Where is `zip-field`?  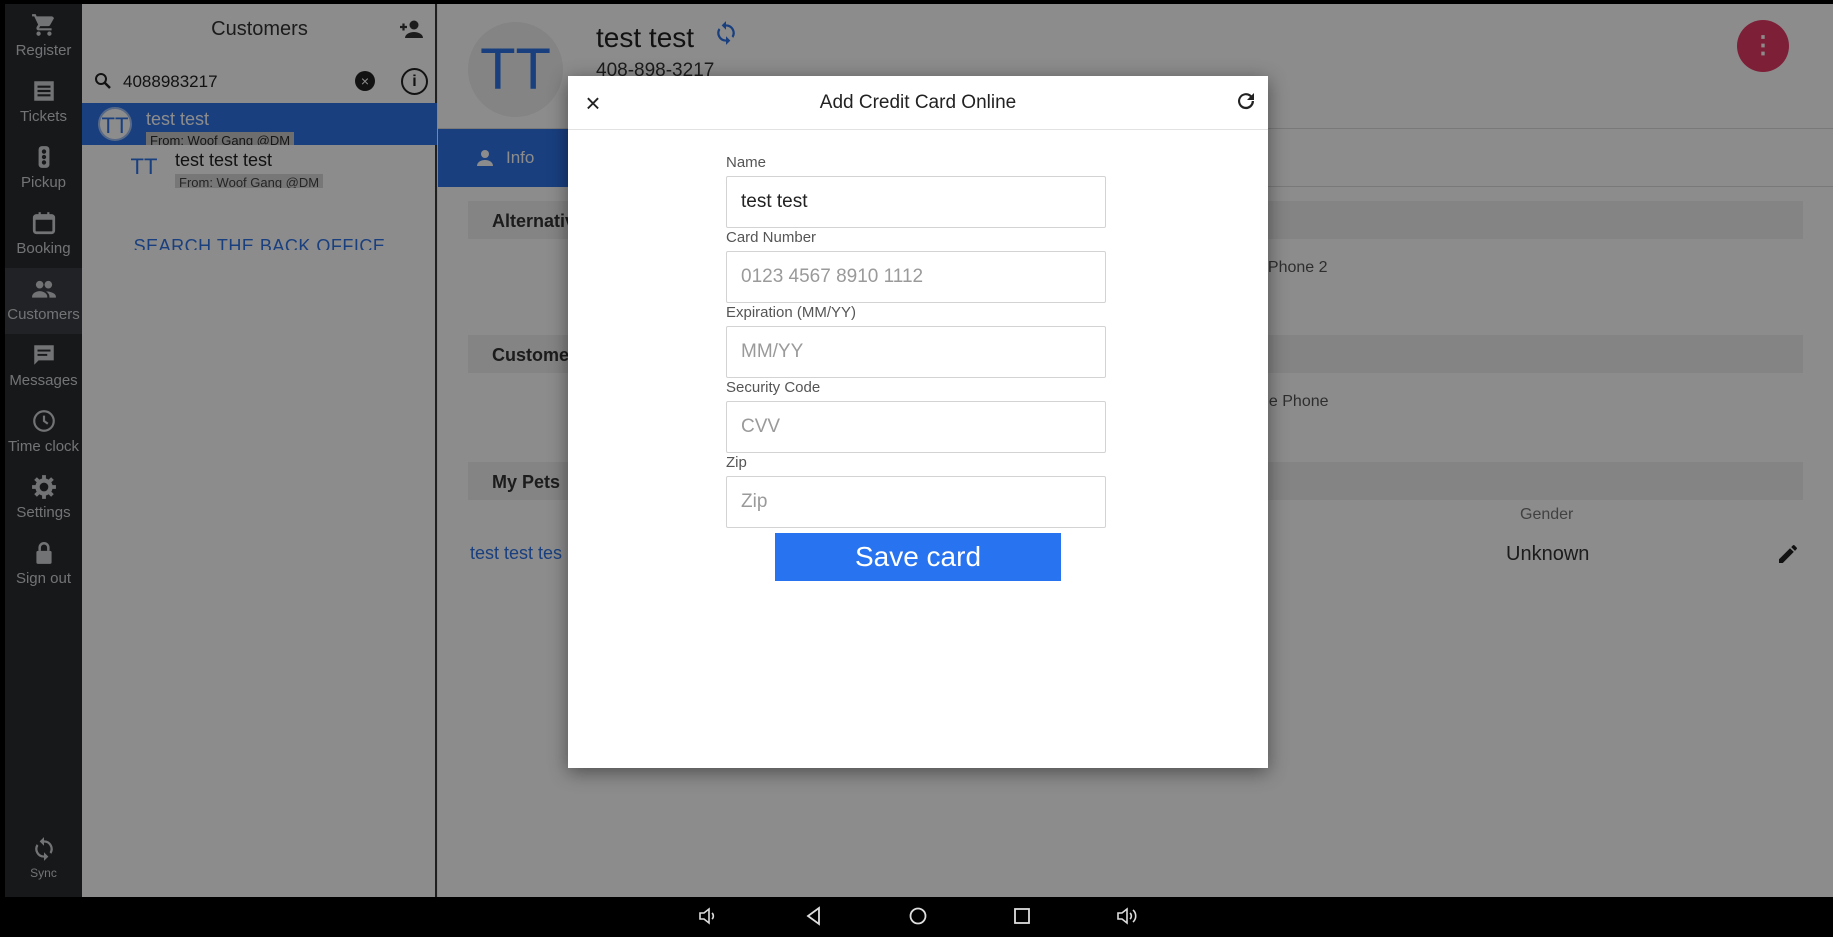
zip-field is located at coordinates (916, 502).